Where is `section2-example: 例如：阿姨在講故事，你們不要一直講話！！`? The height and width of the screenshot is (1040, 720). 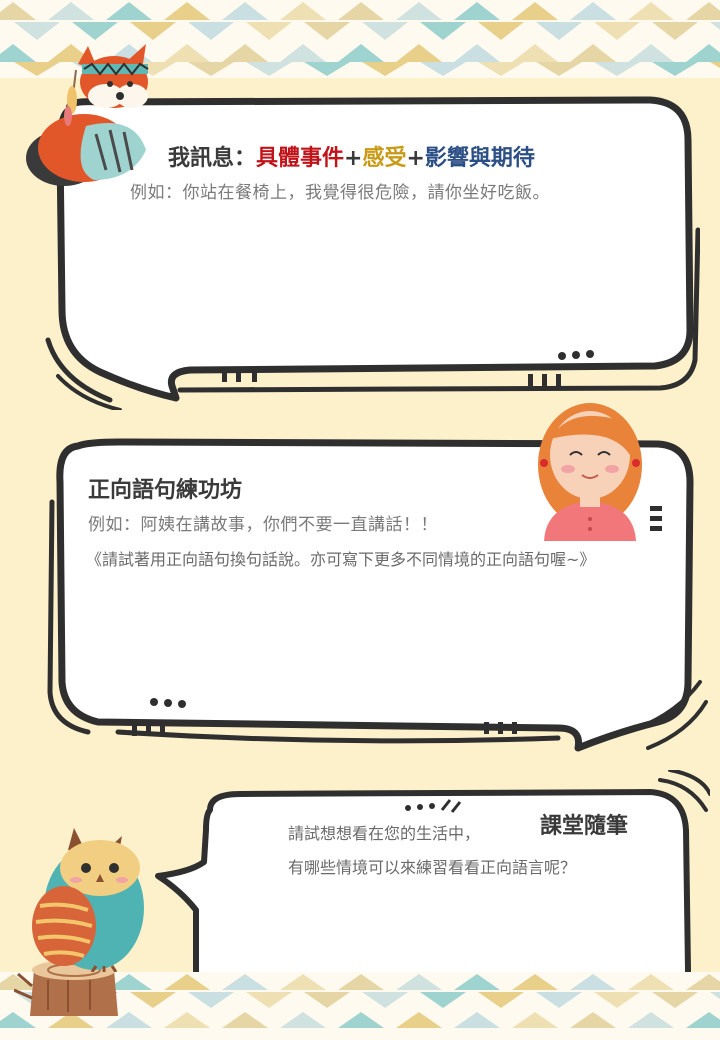
section2-example: 例如：阿姨在講故事，你們不要一直講話！！ is located at coordinates (263, 525).